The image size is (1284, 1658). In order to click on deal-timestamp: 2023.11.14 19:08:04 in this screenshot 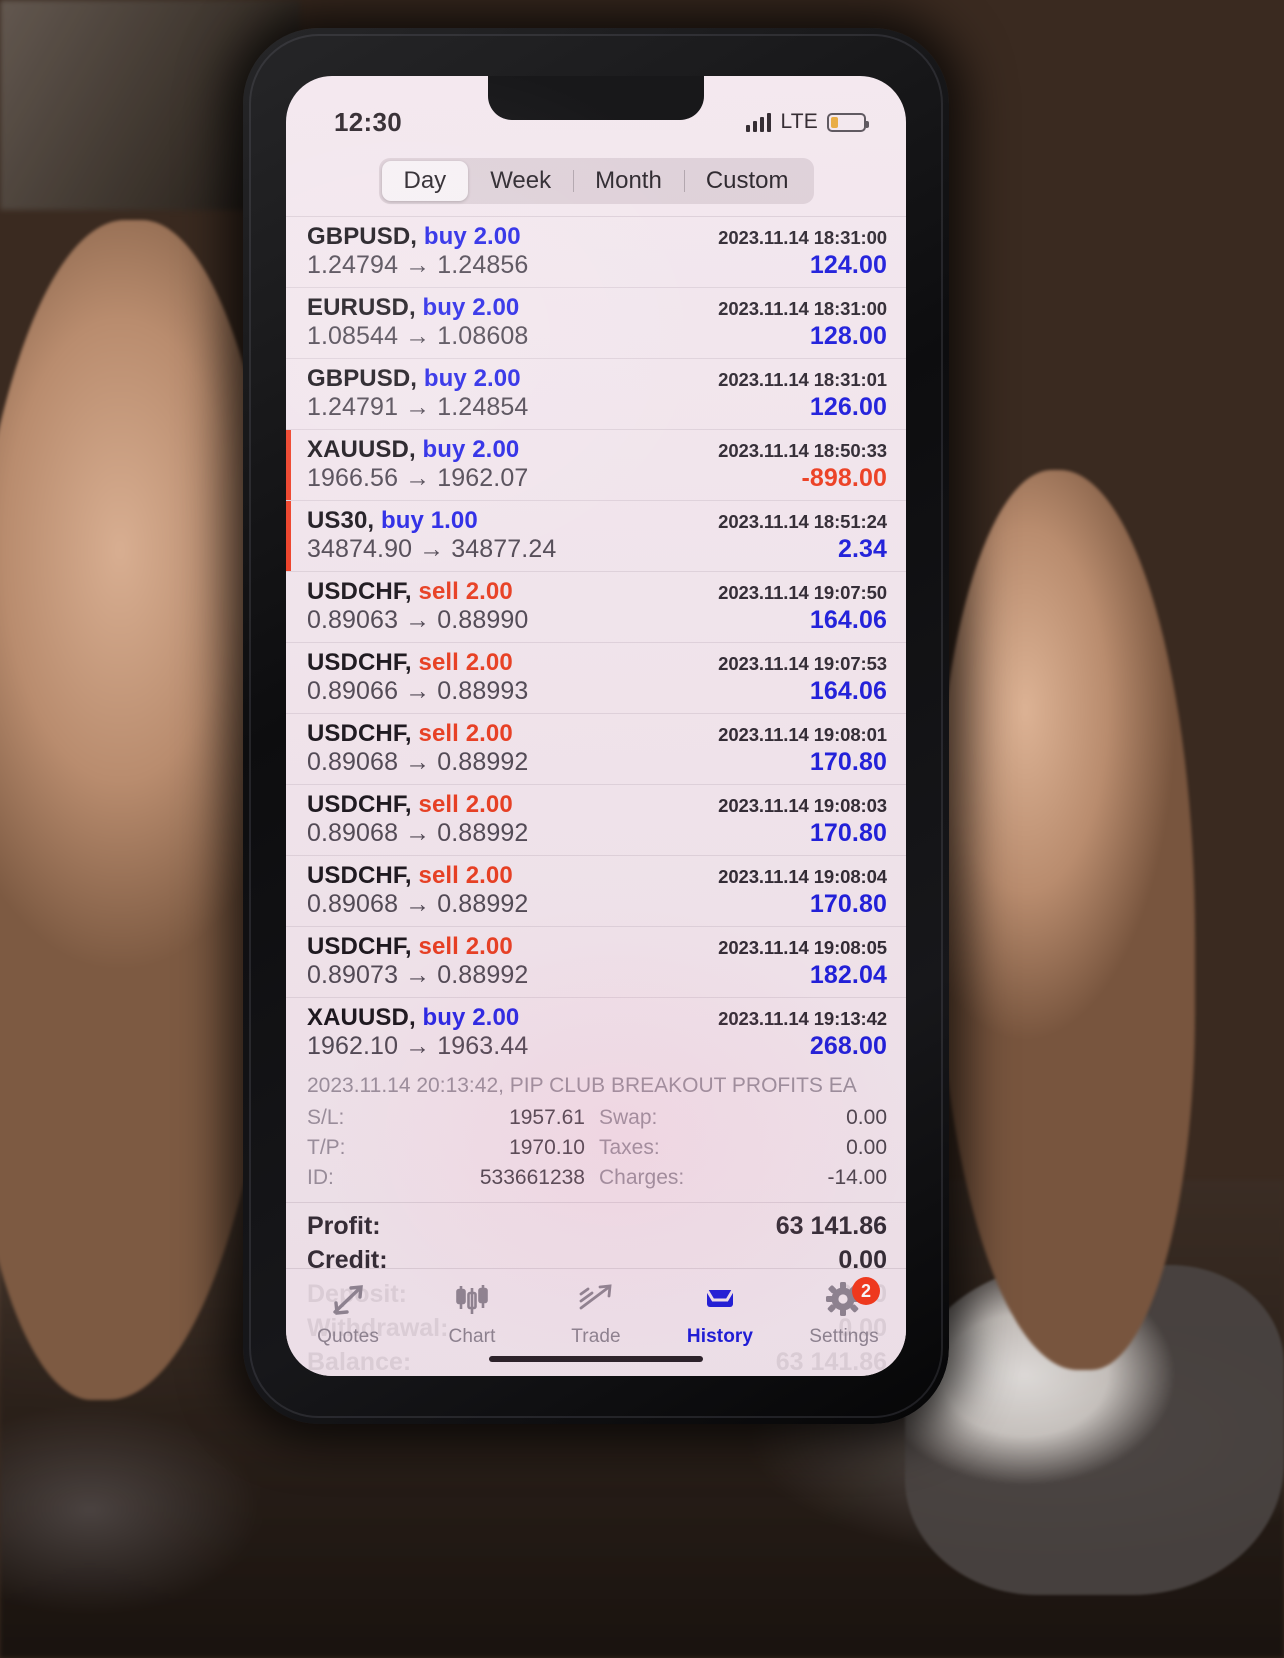, I will do `click(802, 876)`.